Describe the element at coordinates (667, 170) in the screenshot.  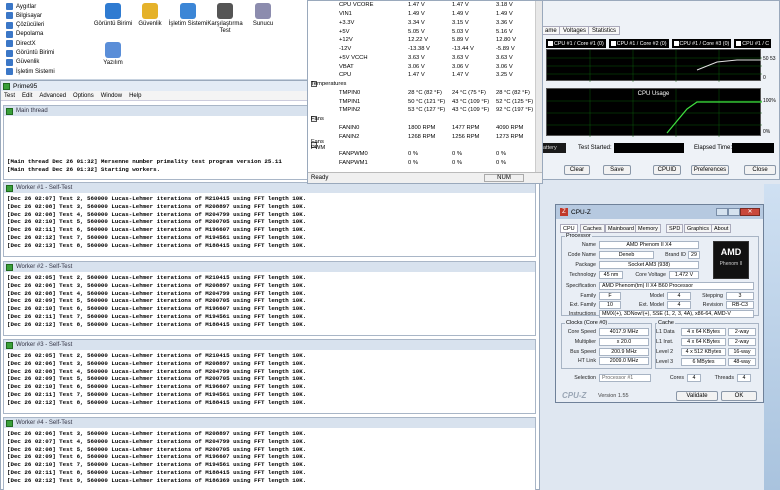
I see `cpuid-button: CPUID` at that location.